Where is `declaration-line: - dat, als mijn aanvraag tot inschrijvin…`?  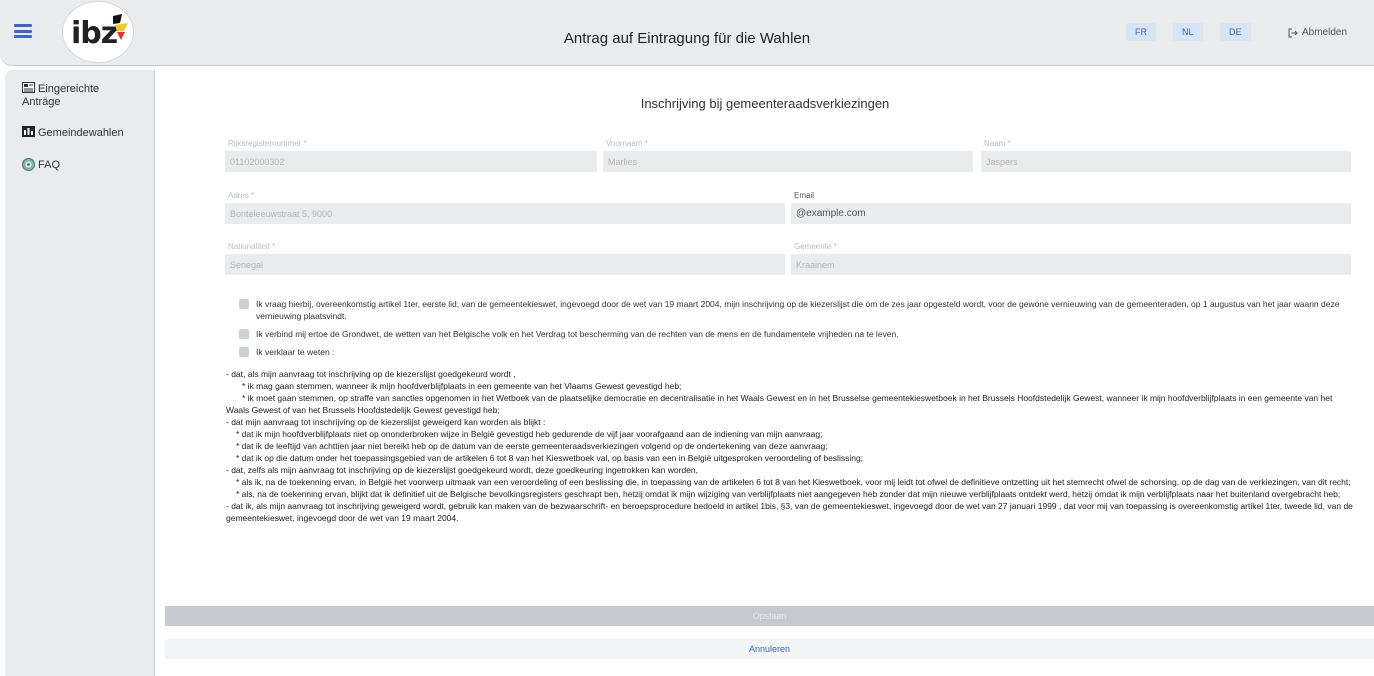
declaration-line: - dat, als mijn aanvraag tot inschrijvin… is located at coordinates (371, 374).